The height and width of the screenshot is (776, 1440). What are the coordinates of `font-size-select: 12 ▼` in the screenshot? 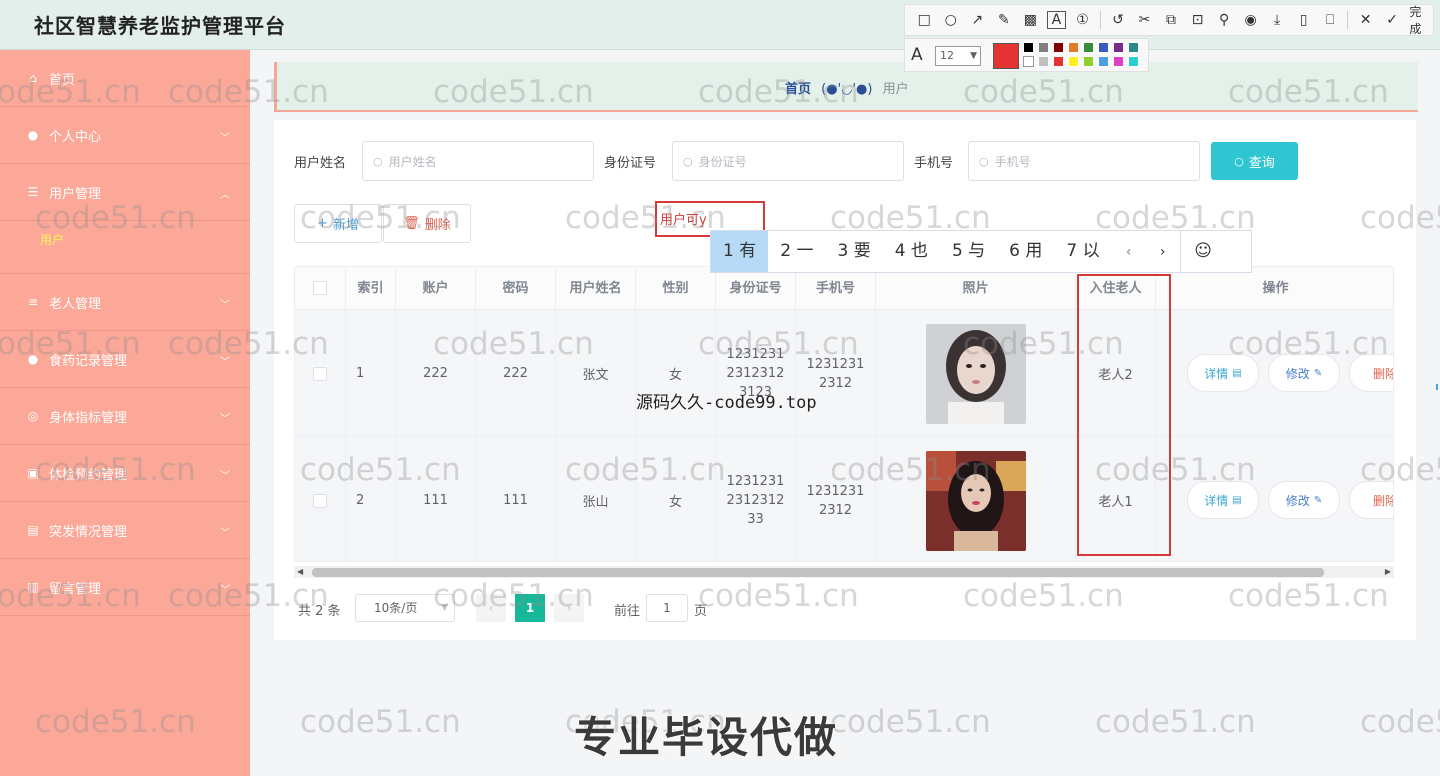 It's located at (958, 56).